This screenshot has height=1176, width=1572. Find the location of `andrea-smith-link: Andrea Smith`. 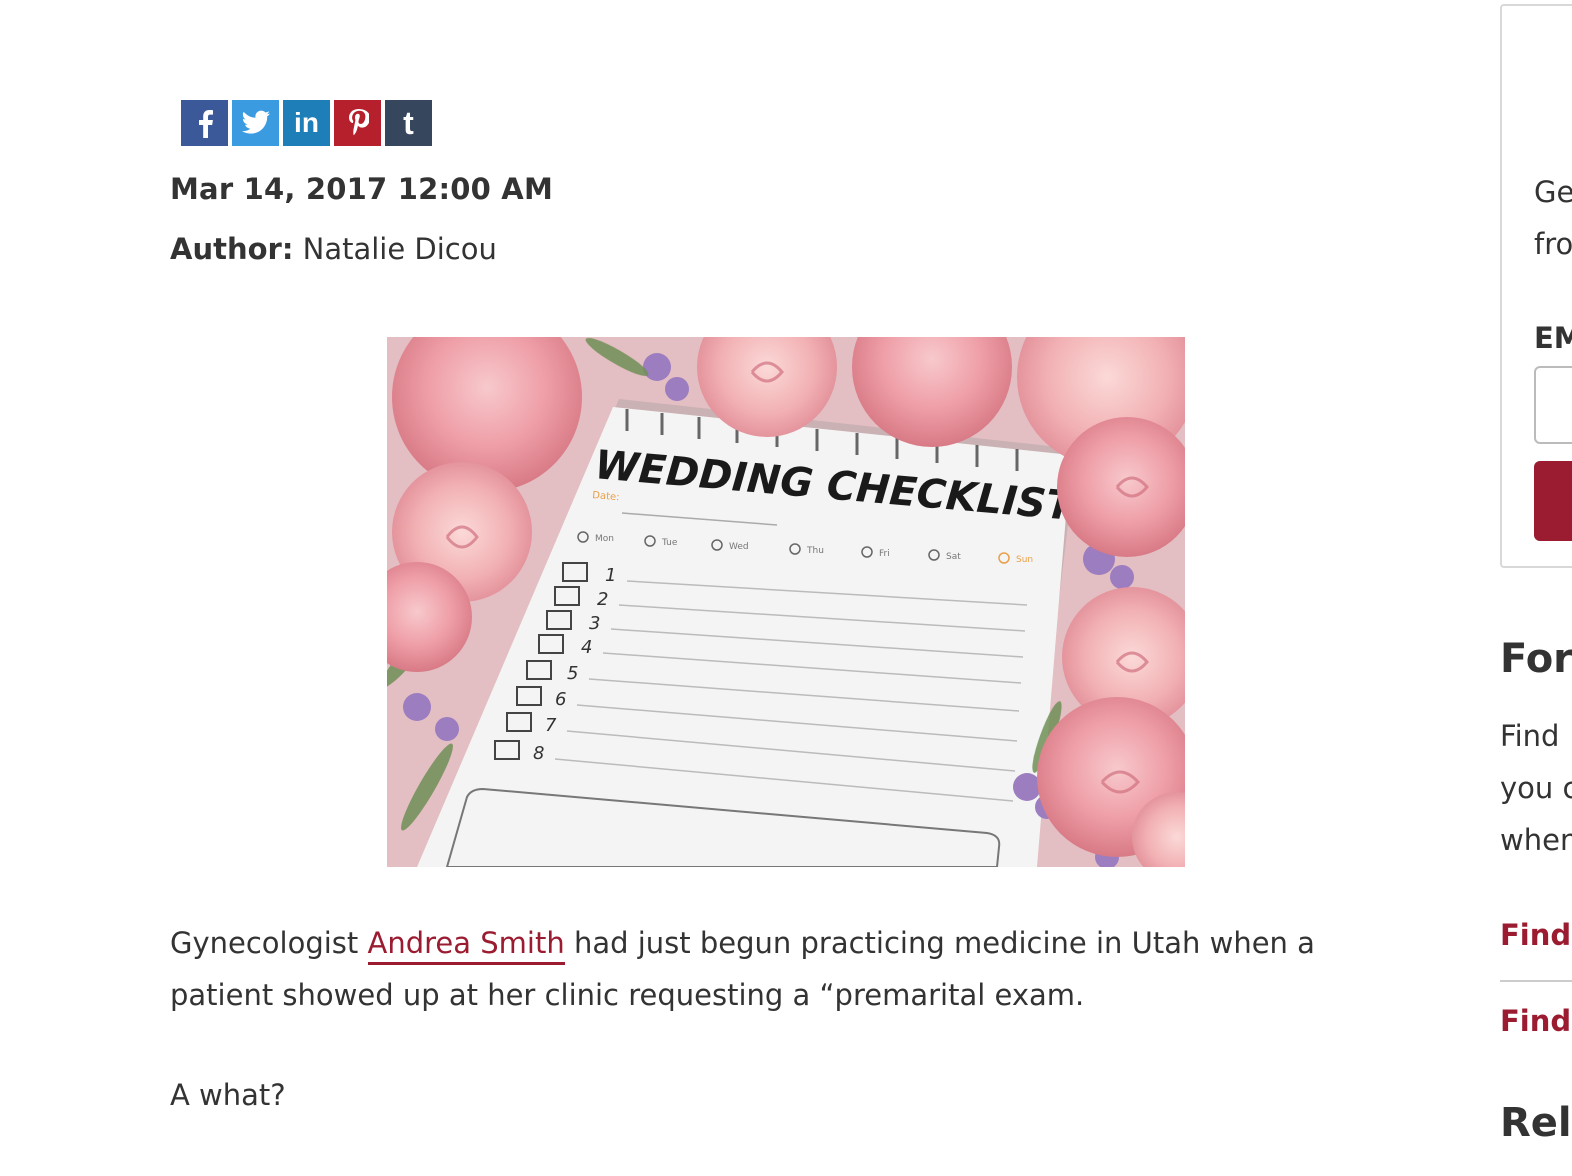

andrea-smith-link: Andrea Smith is located at coordinates (466, 945).